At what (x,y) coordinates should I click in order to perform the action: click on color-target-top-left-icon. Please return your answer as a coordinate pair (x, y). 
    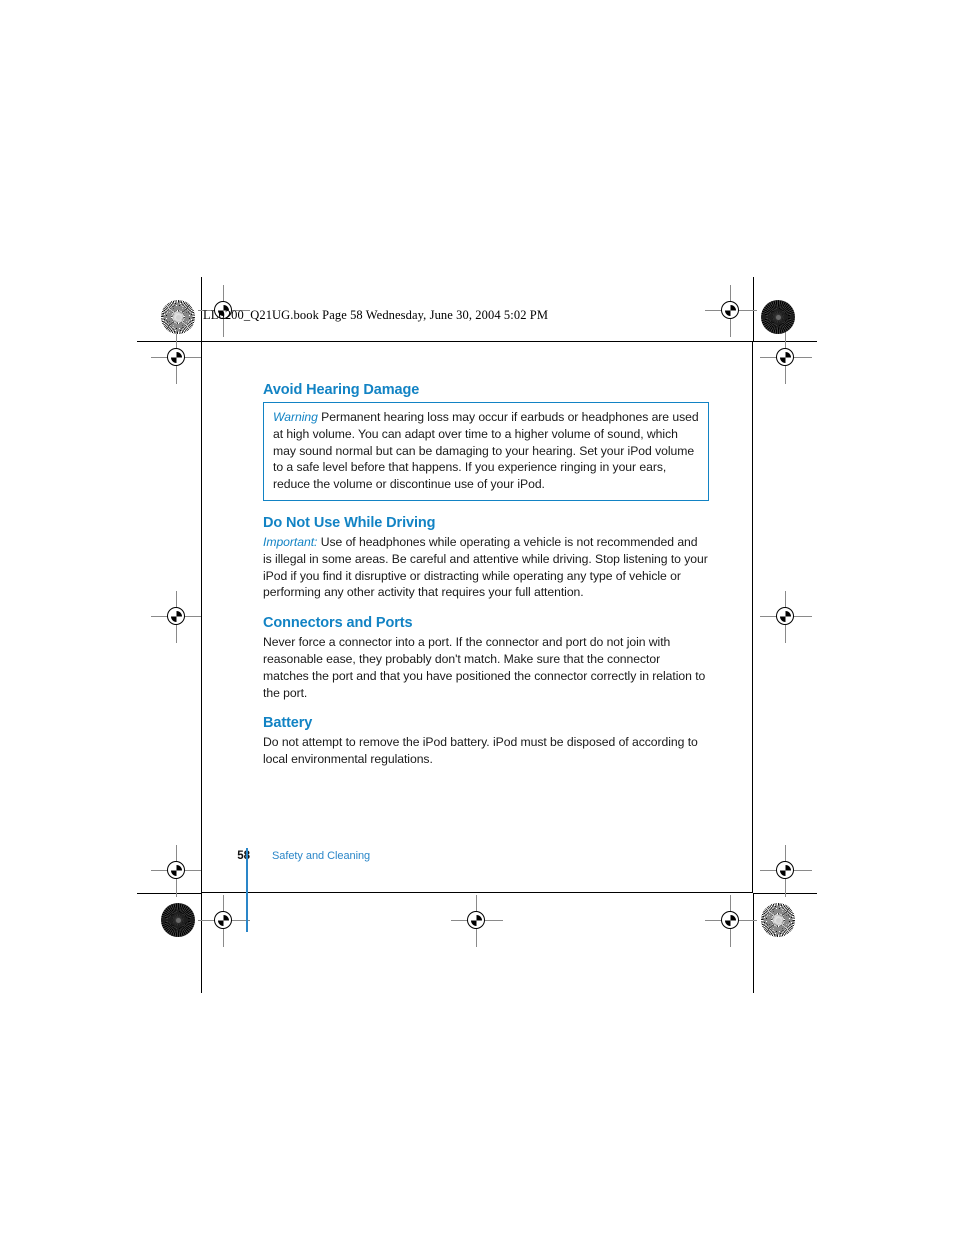
    Looking at the image, I should click on (178, 317).